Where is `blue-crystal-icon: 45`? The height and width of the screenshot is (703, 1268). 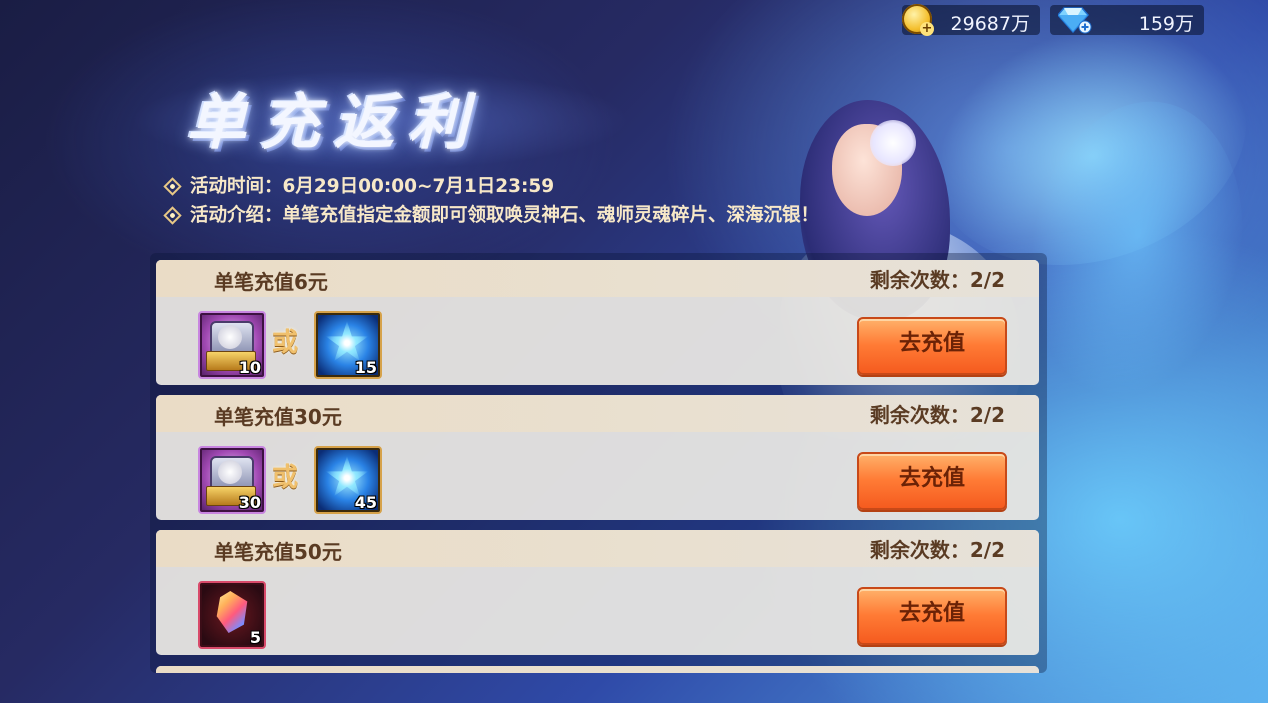 blue-crystal-icon: 45 is located at coordinates (348, 480).